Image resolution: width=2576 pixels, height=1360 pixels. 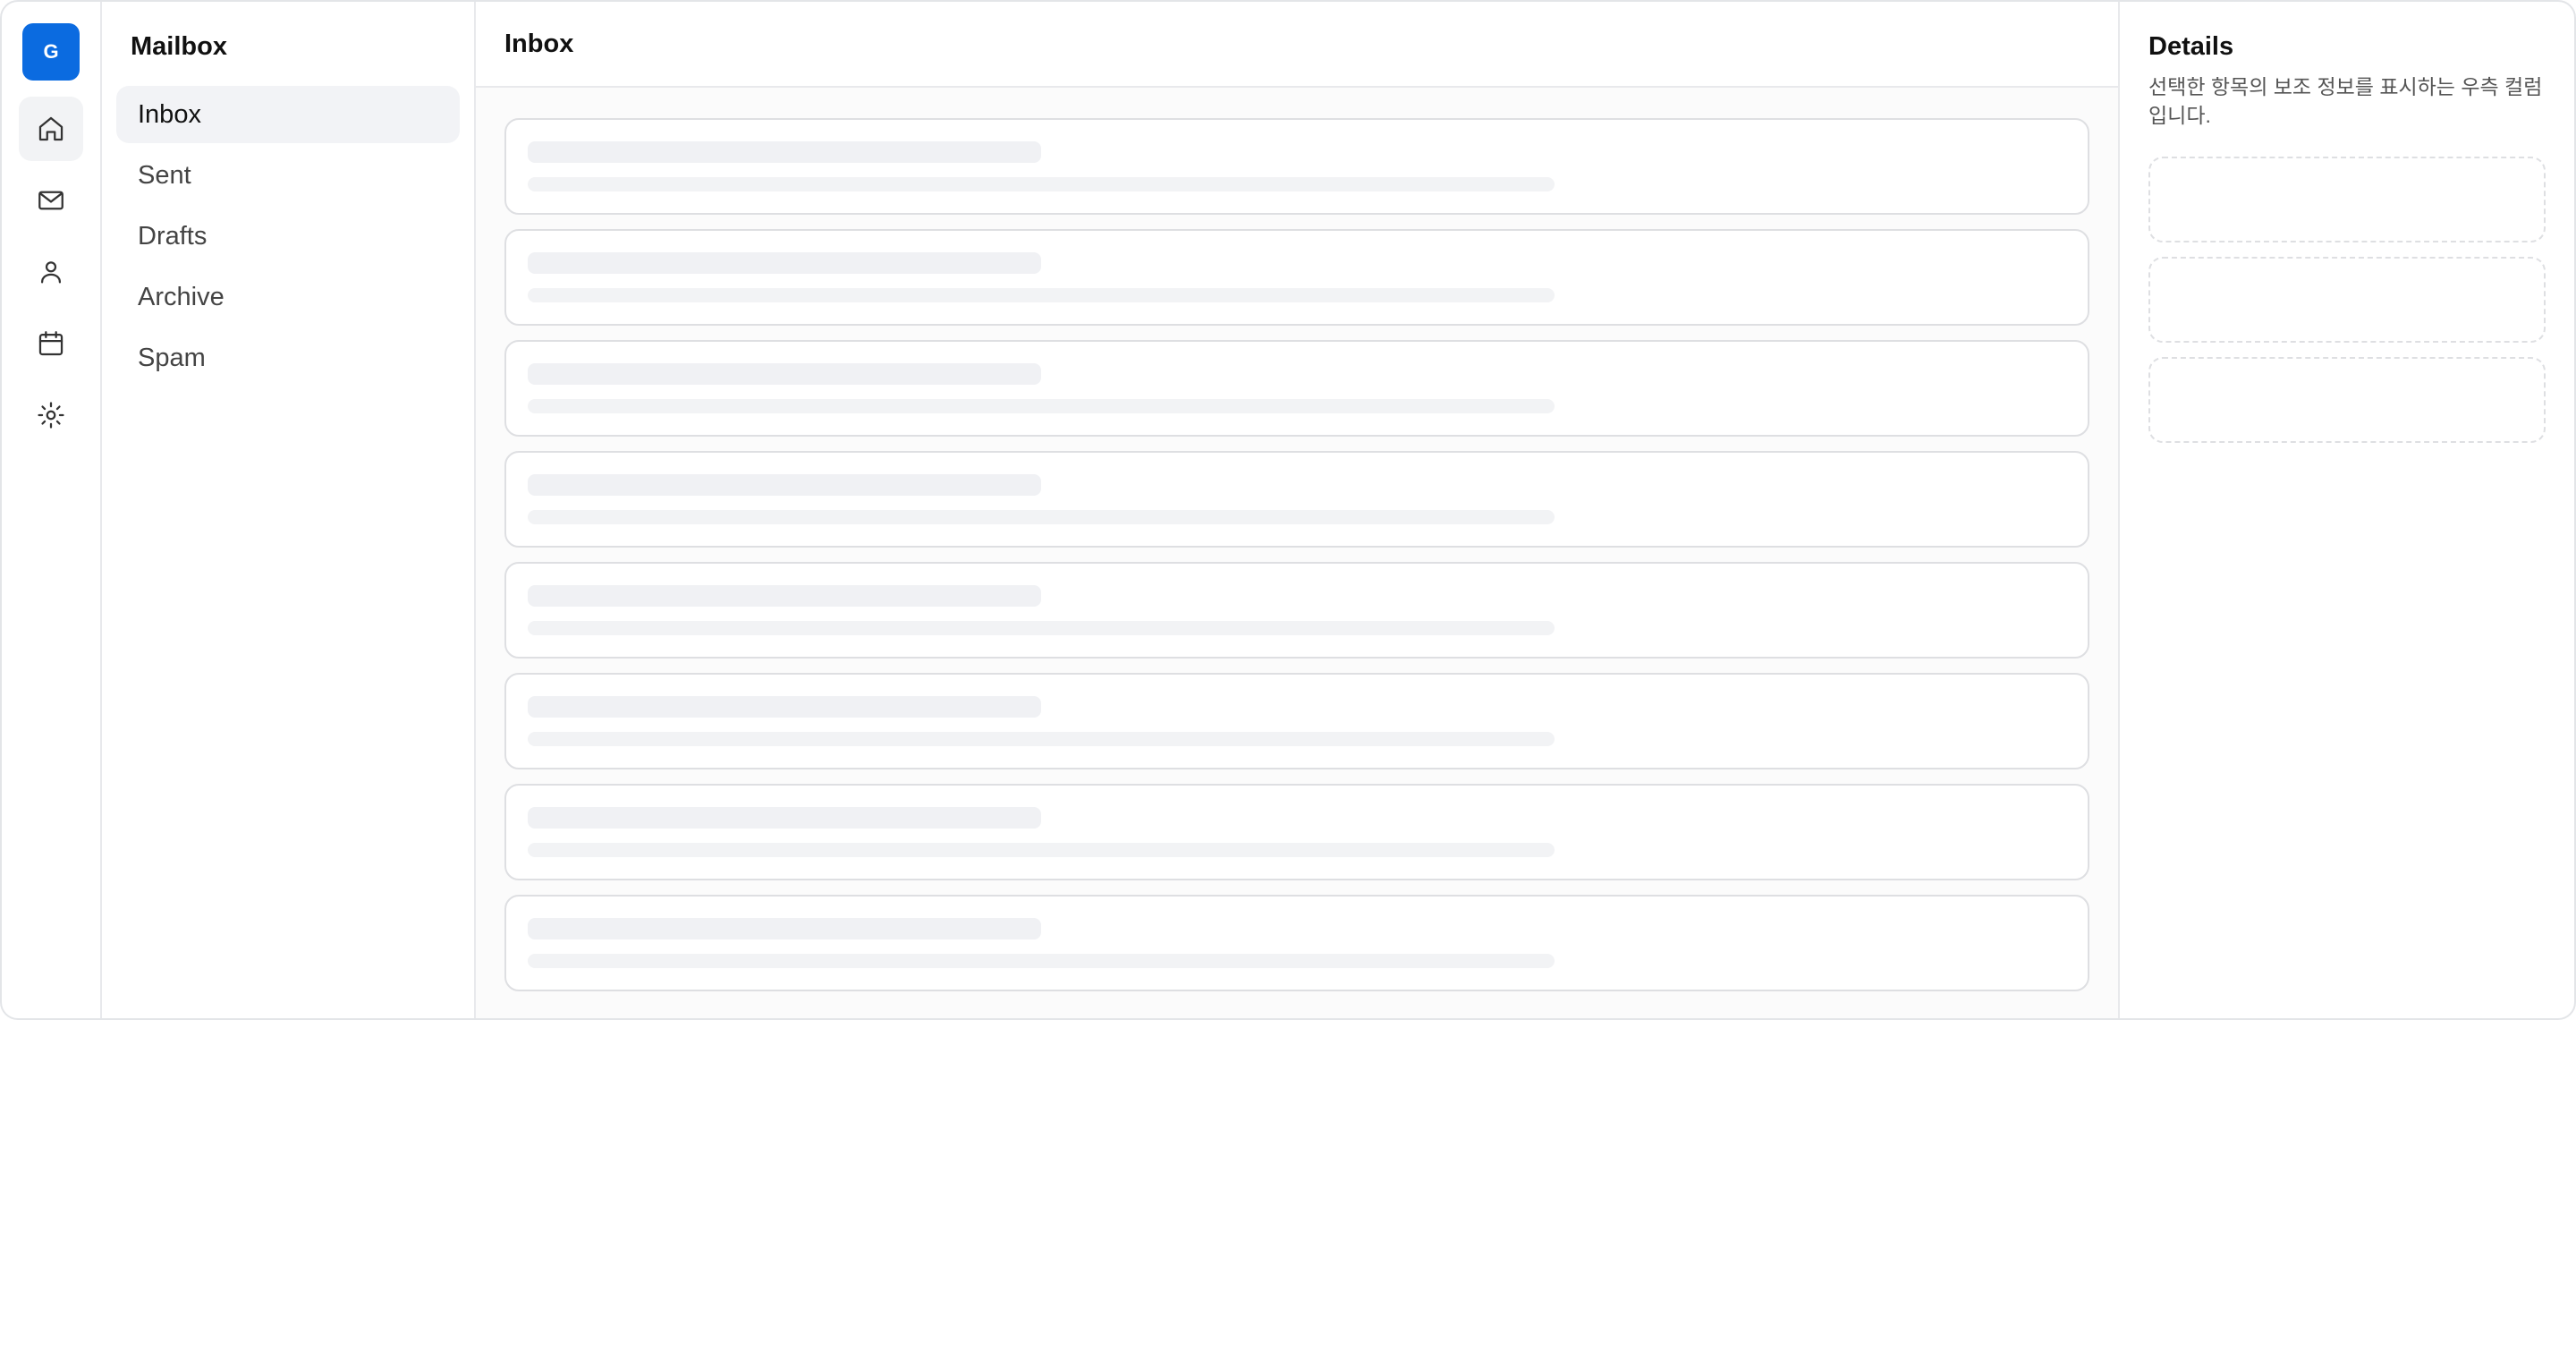 I want to click on sidebar-item-inbox: Inbox, so click(x=288, y=114).